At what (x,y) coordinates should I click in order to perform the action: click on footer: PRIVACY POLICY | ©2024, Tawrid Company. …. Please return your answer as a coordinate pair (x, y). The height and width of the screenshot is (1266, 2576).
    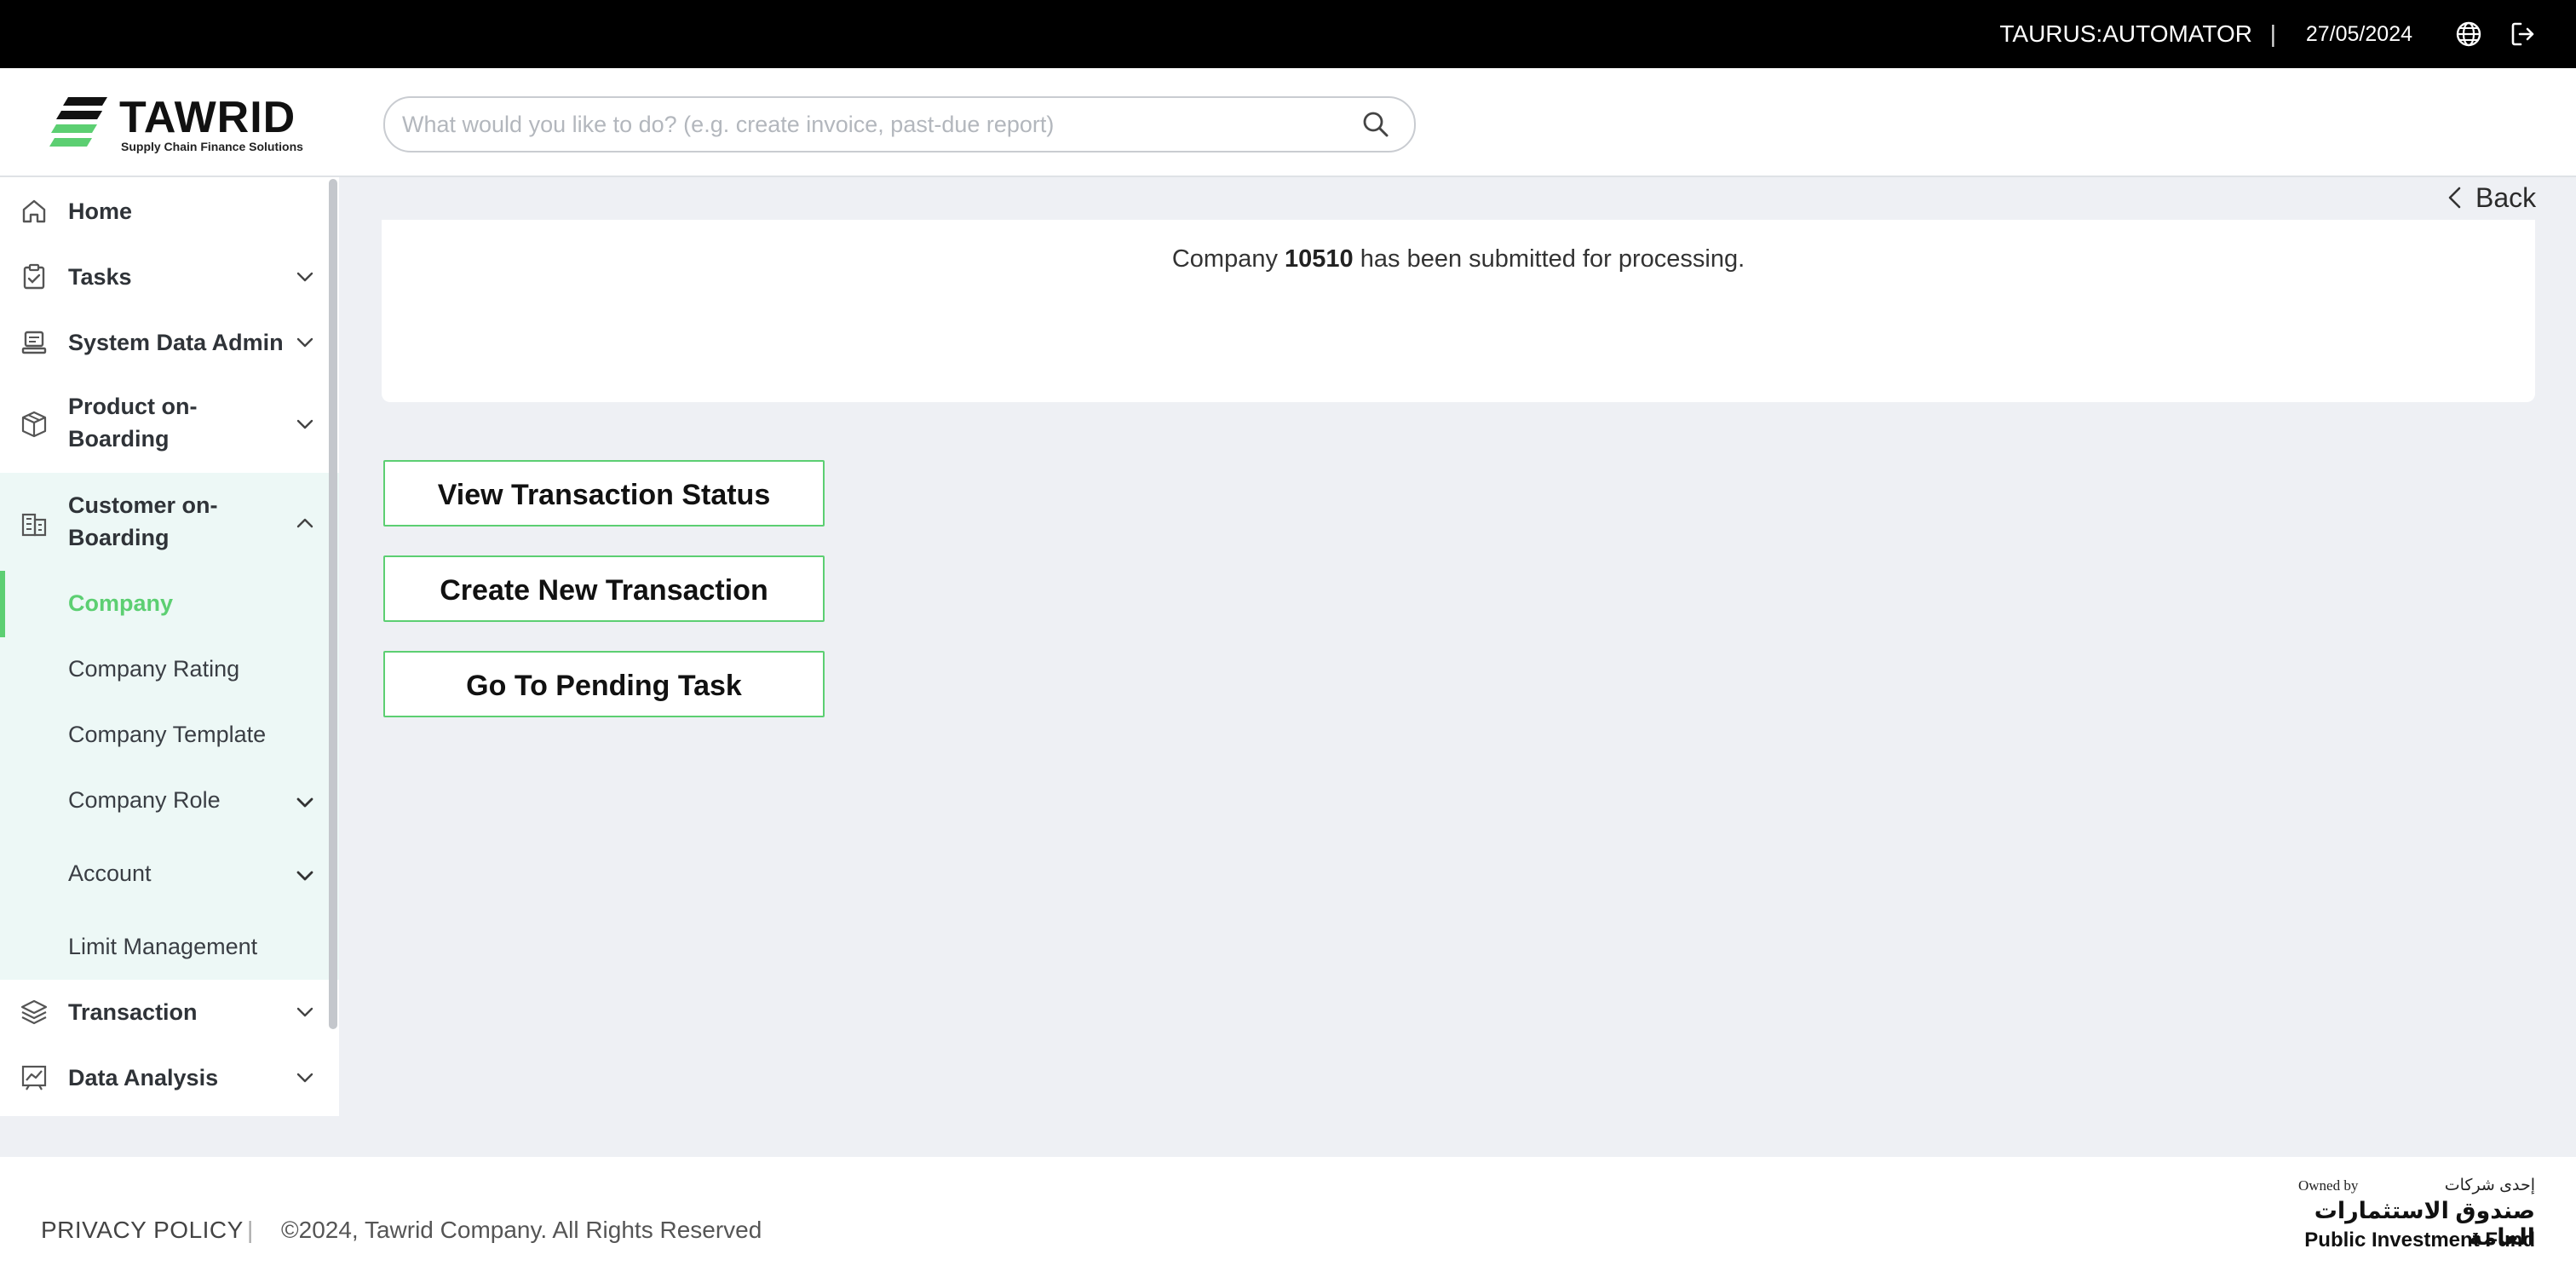
    Looking at the image, I should click on (1288, 1211).